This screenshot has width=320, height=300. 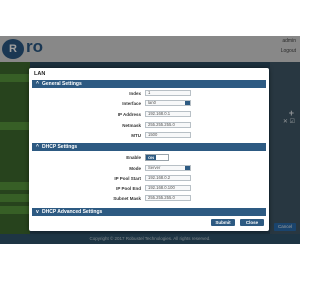 What do you see at coordinates (168, 93) in the screenshot?
I see `index-field: 1` at bounding box center [168, 93].